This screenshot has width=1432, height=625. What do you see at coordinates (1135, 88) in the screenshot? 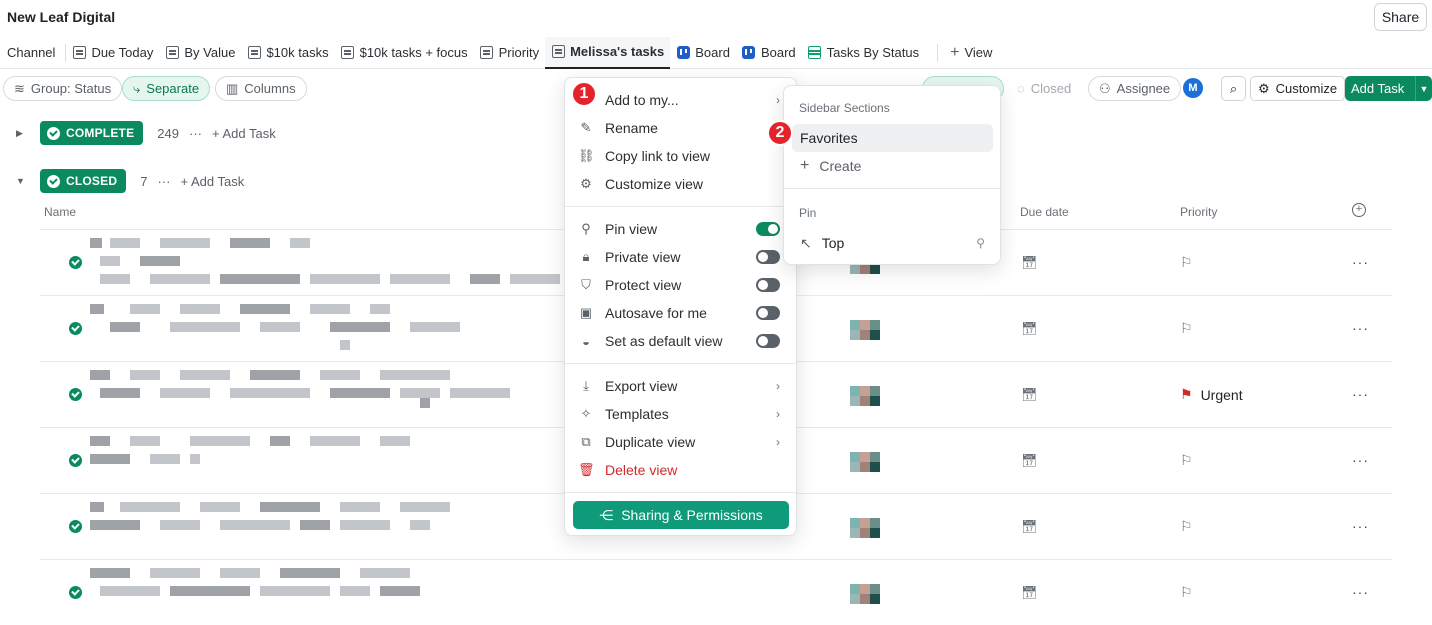
I see `assignee-button: ⚇ Assignee` at bounding box center [1135, 88].